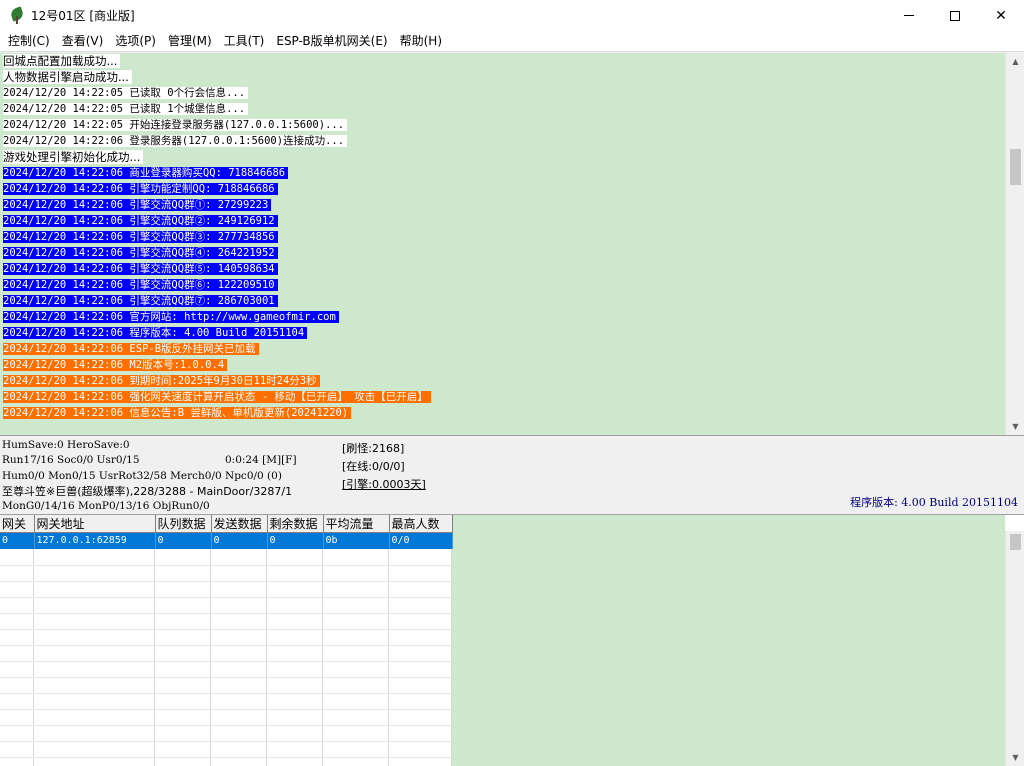  What do you see at coordinates (502, 173) in the screenshot?
I see `log-line: 2024/12/20 14:22:06 商业登录器购买QQ: 718846686` at bounding box center [502, 173].